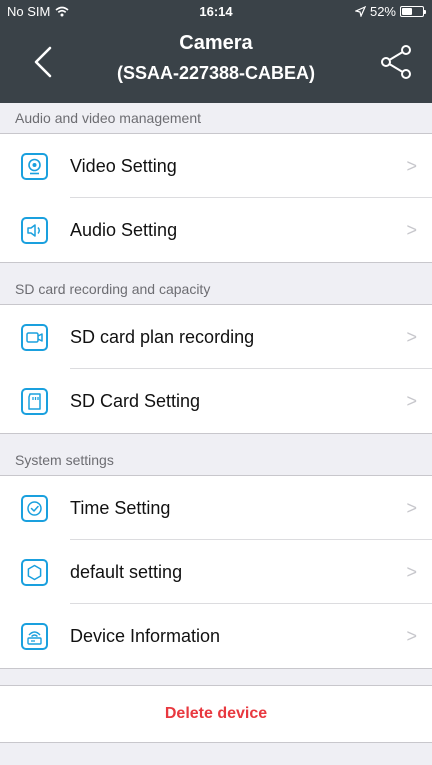 The width and height of the screenshot is (432, 765). What do you see at coordinates (34, 337) in the screenshot?
I see `camera-record-icon` at bounding box center [34, 337].